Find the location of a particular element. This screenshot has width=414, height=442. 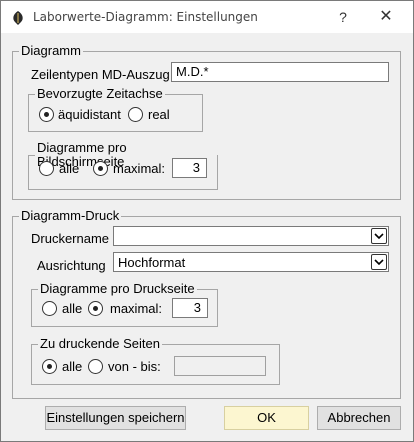

druckername-label: Druckername is located at coordinates (70, 238).